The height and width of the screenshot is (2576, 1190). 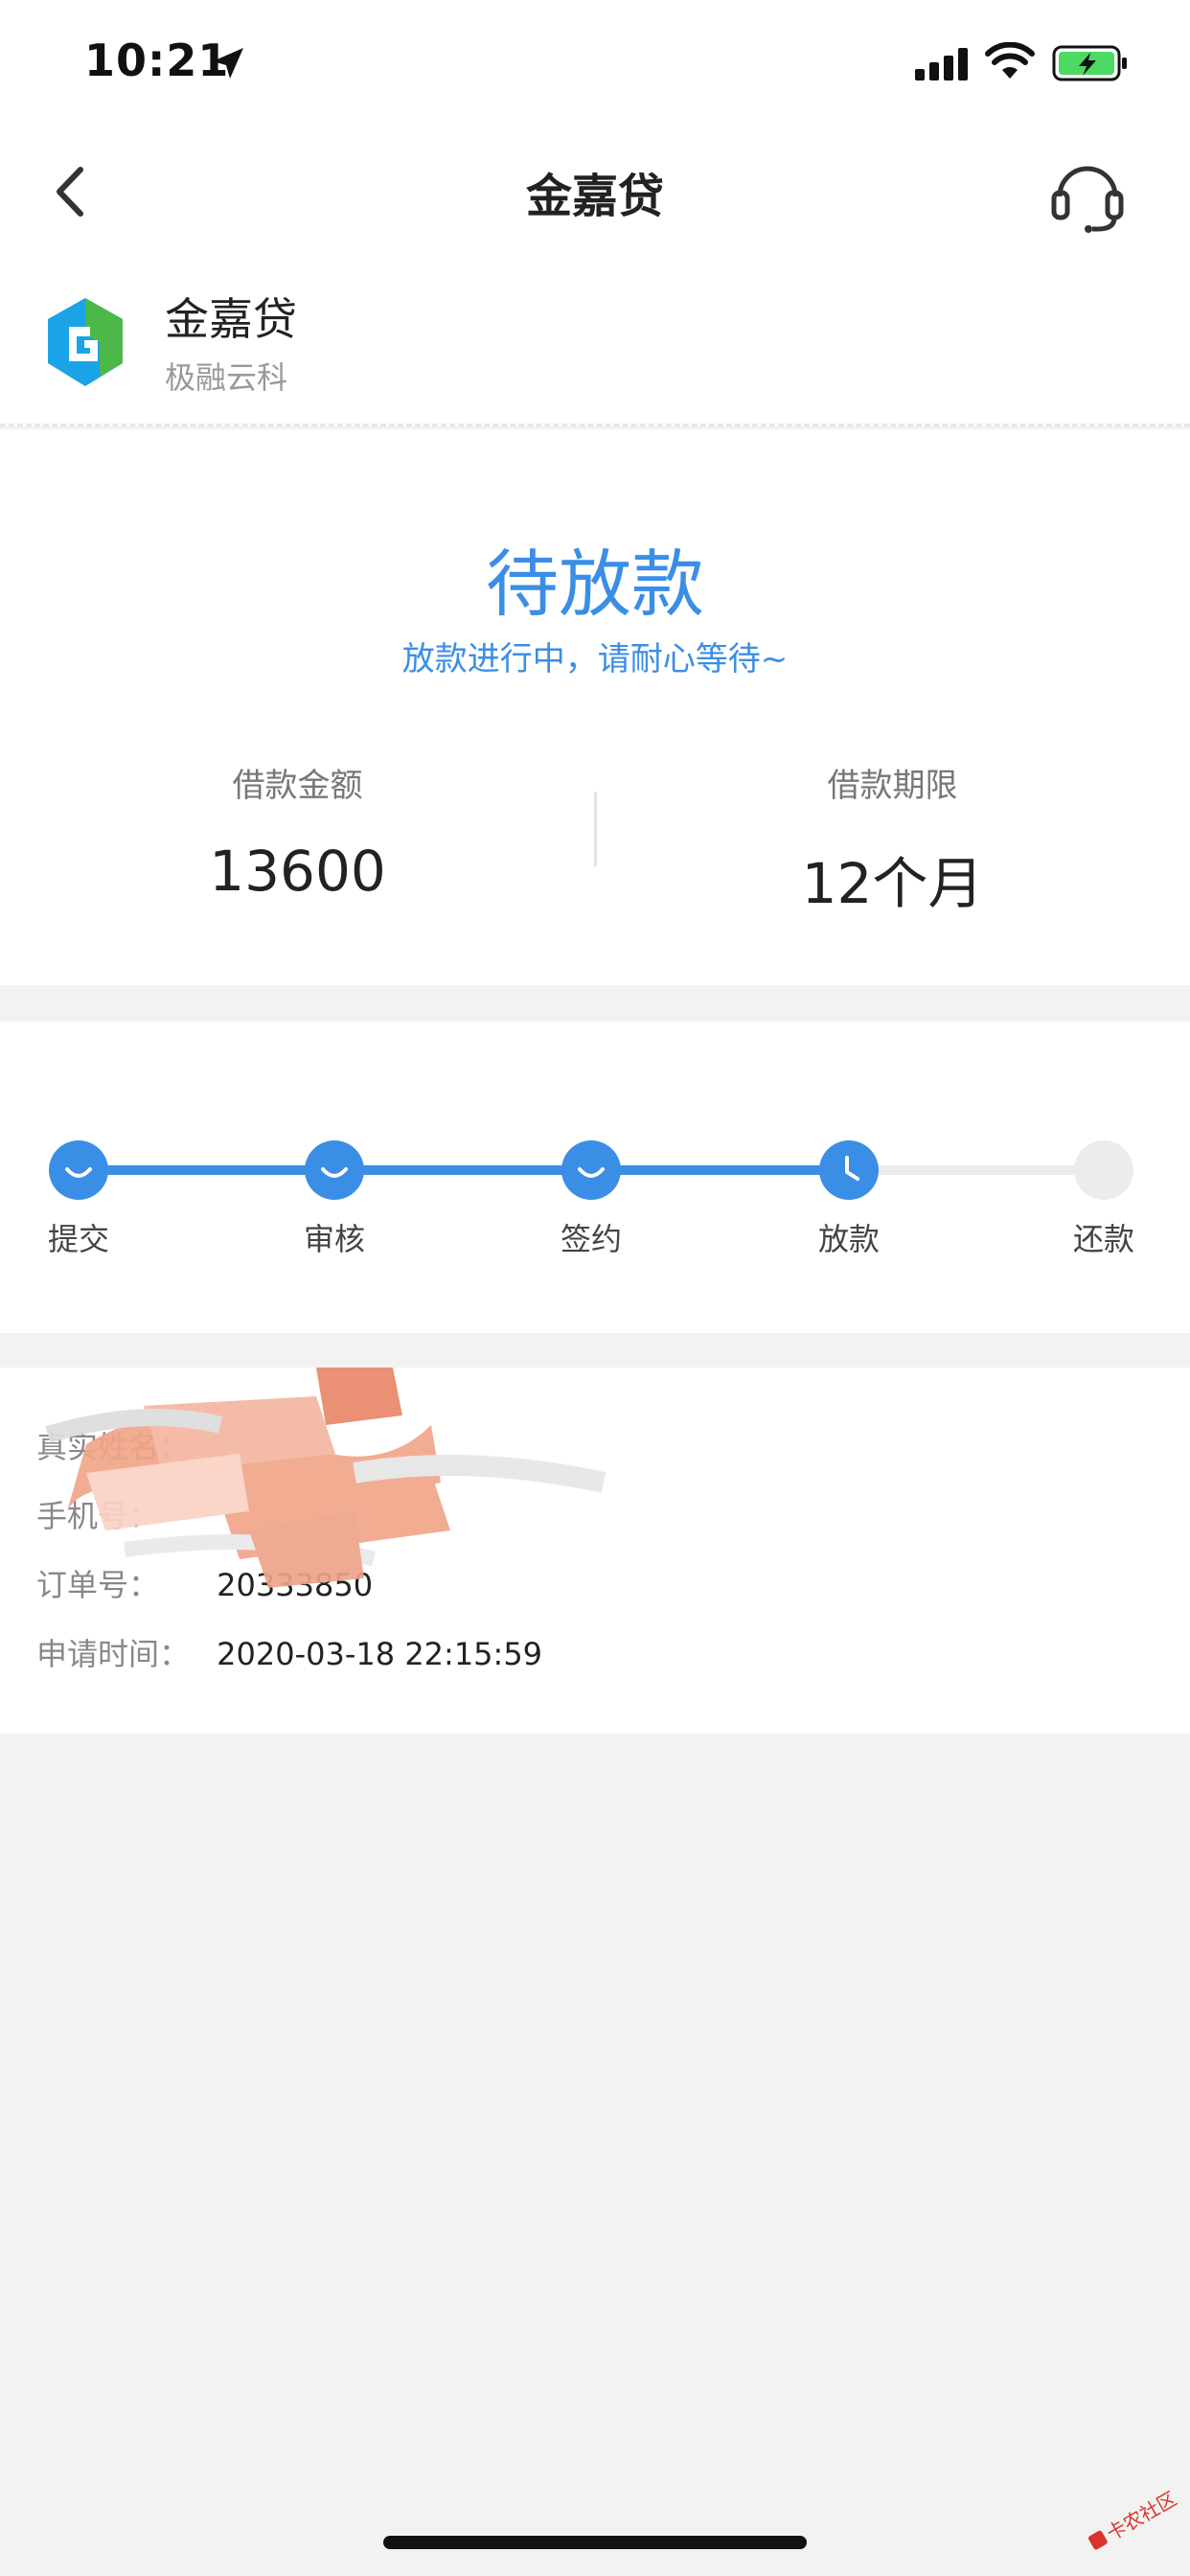 What do you see at coordinates (326, 1478) in the screenshot?
I see `redaction-scribble` at bounding box center [326, 1478].